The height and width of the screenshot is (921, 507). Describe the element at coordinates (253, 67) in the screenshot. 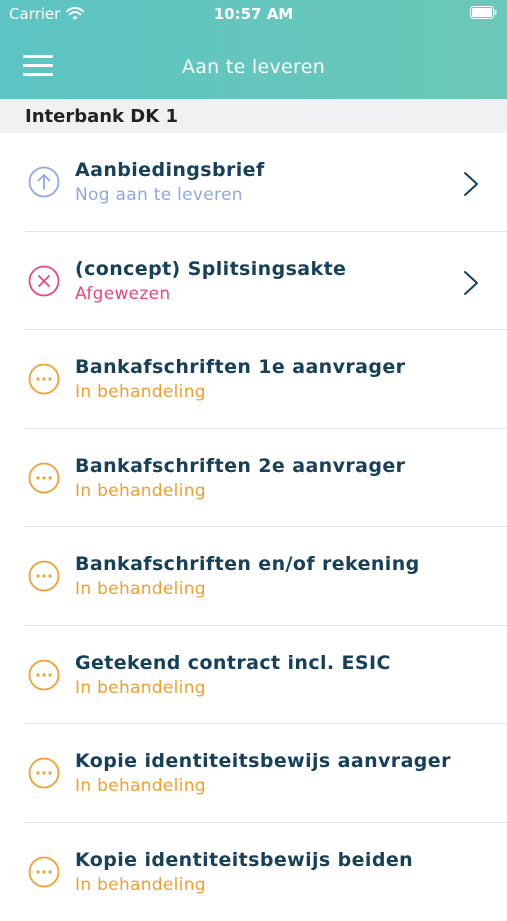

I see `page-title: Aan te leveren` at that location.